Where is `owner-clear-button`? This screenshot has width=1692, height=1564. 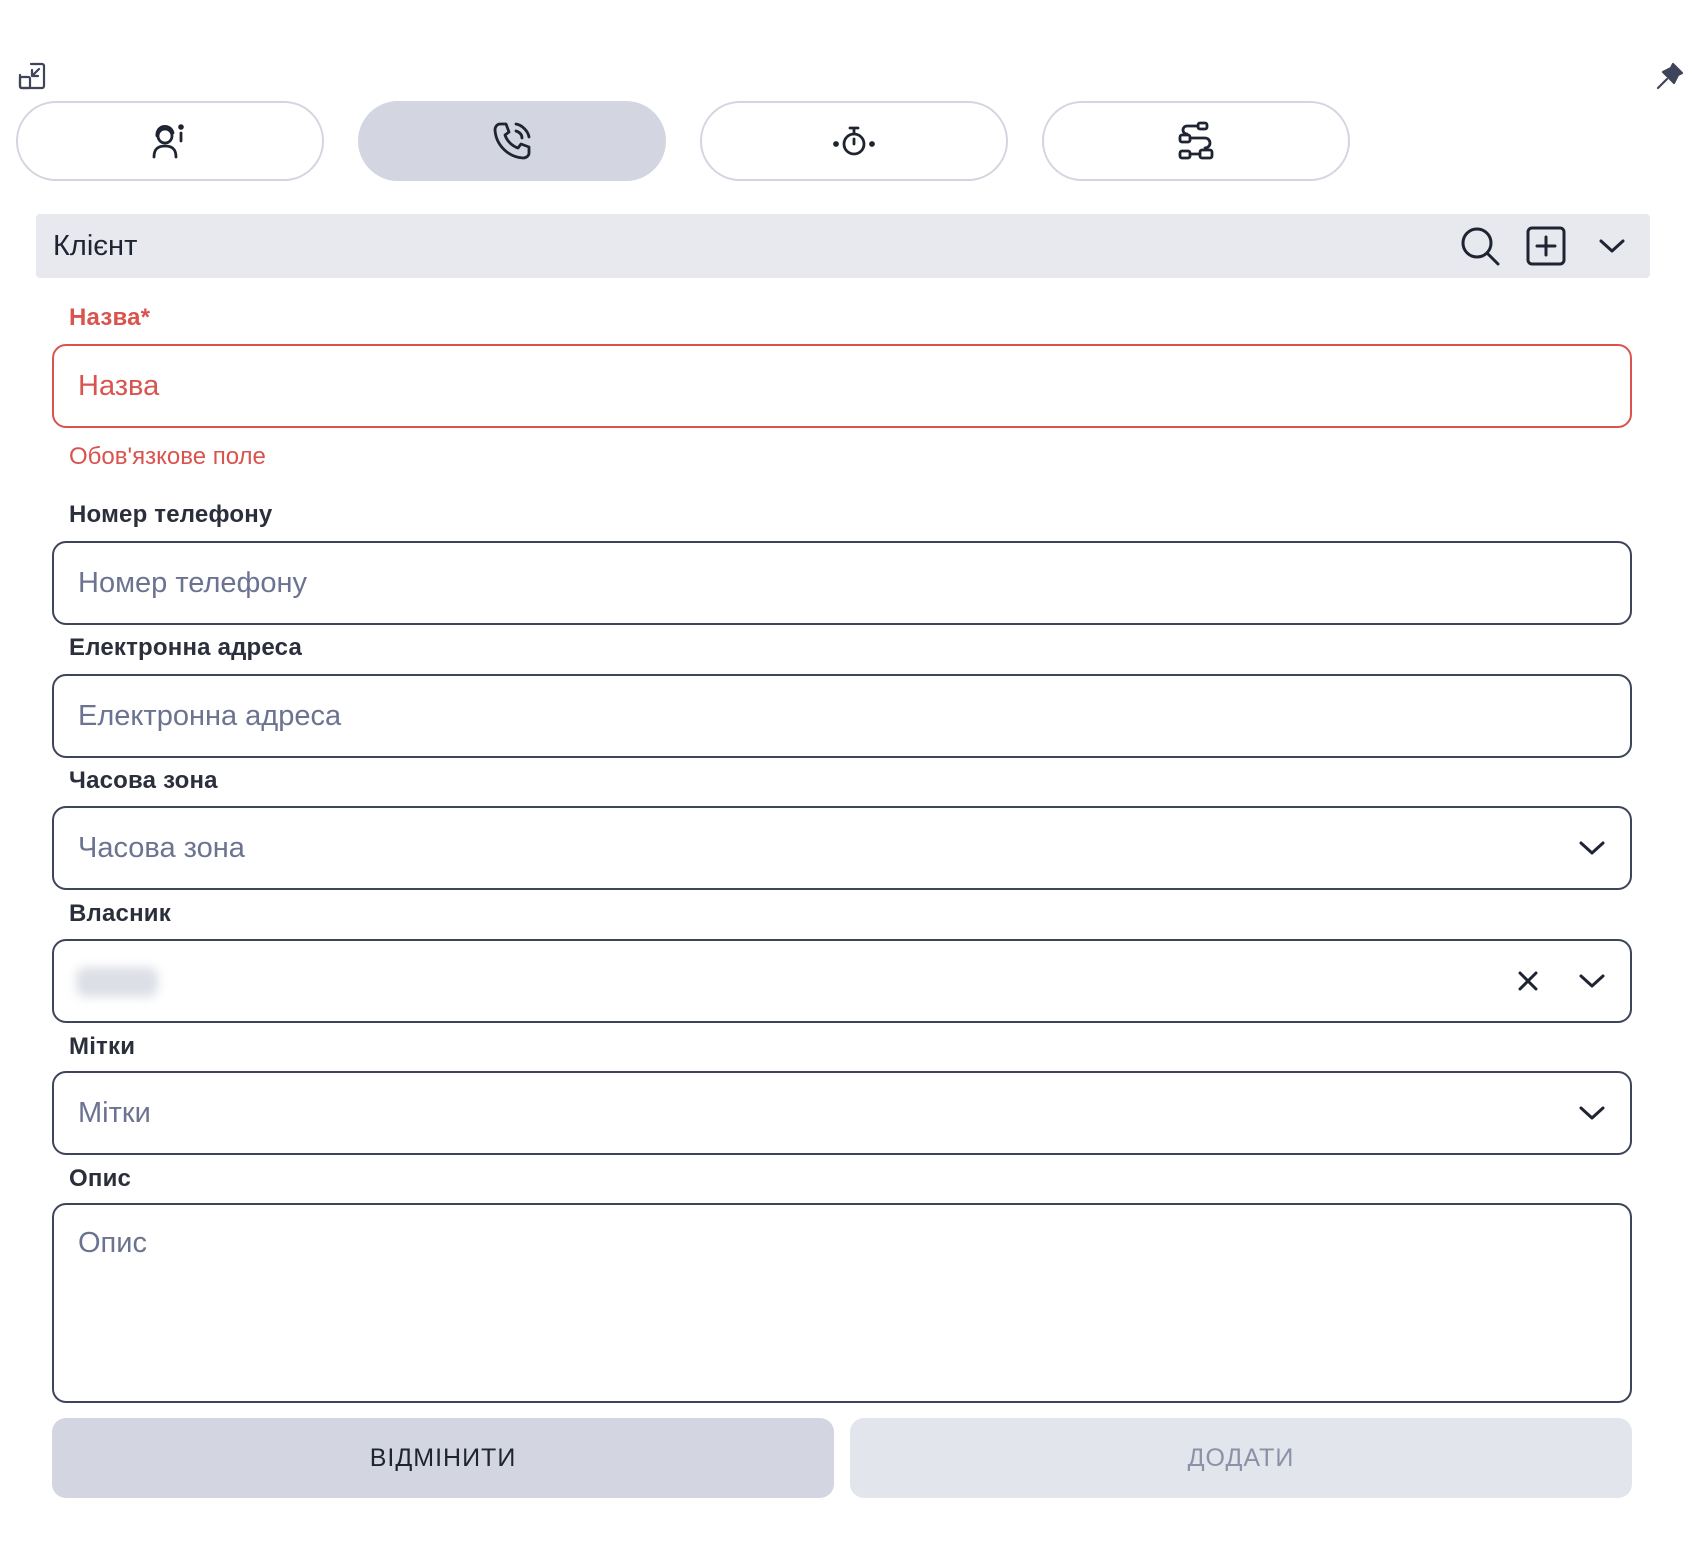
owner-clear-button is located at coordinates (1528, 981).